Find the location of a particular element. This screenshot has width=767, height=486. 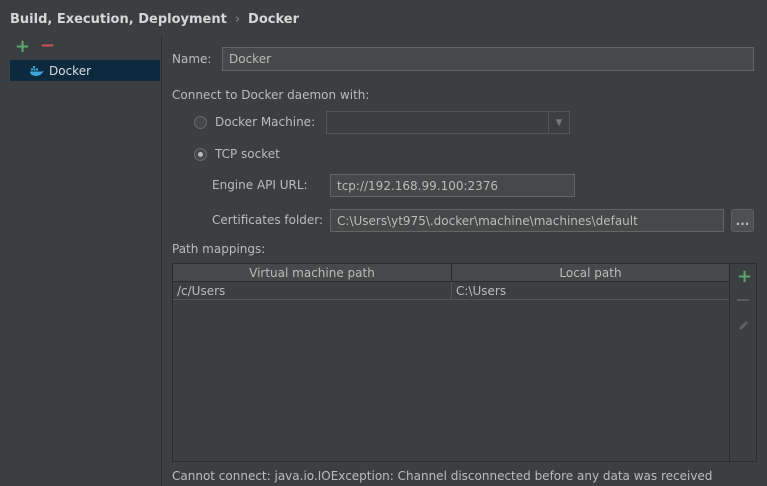

docker-machine-label: Docker Machine: is located at coordinates (265, 122).